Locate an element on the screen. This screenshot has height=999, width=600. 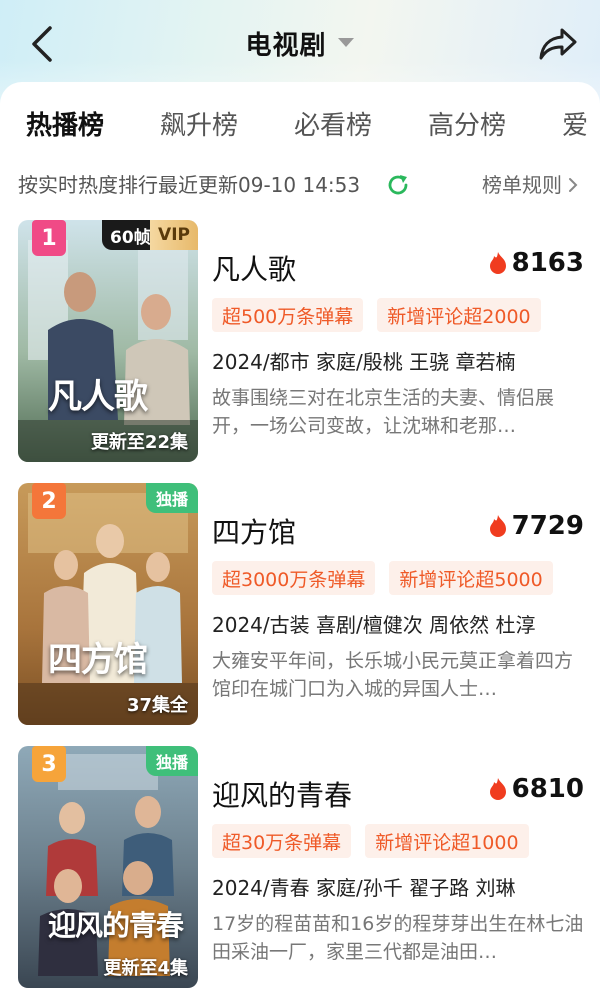
danmaku-chip: 超30万条弹幕 is located at coordinates (282, 841).